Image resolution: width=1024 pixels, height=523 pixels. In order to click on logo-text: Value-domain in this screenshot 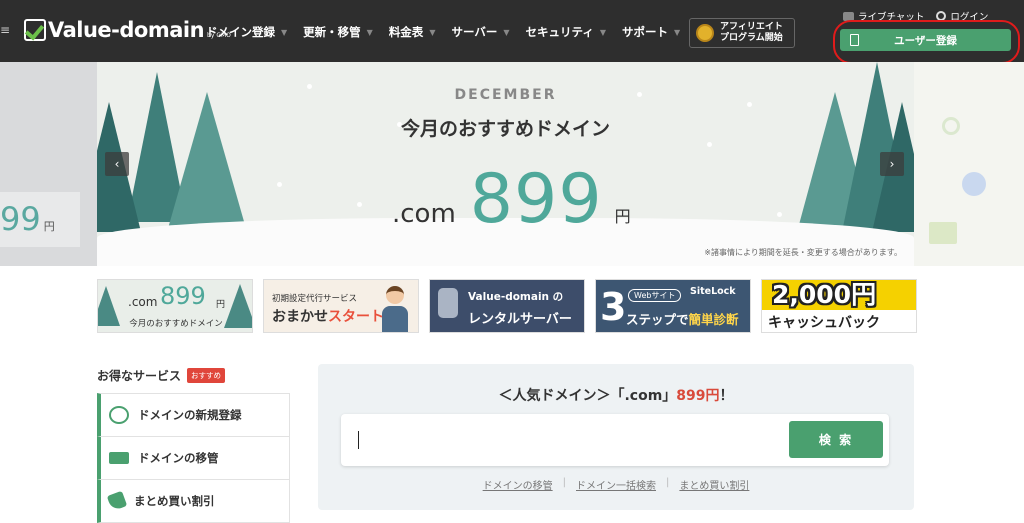, I will do `click(126, 30)`.